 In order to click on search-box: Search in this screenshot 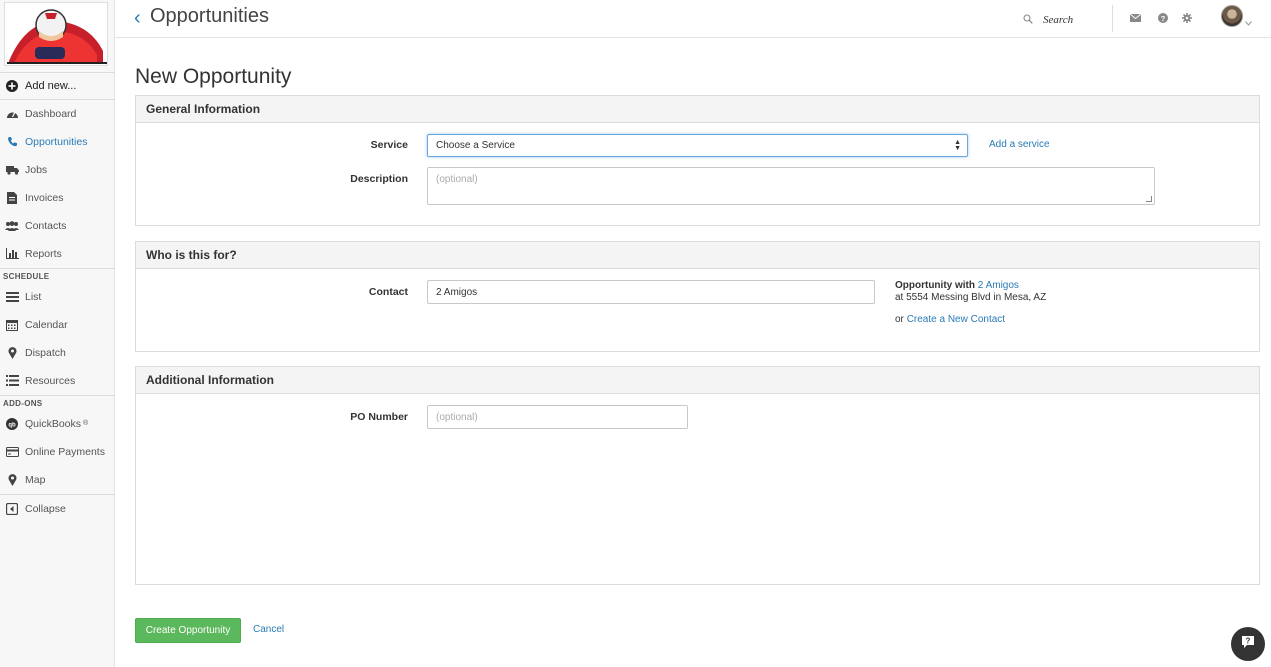, I will do `click(1048, 20)`.